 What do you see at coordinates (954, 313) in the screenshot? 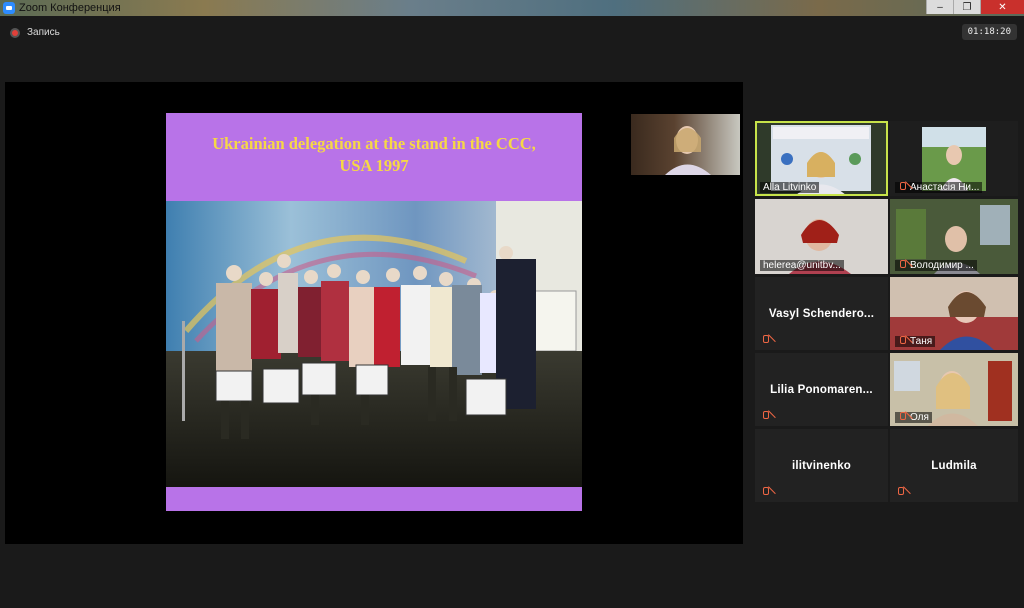
I see `participant-tile-tanya: Таня` at bounding box center [954, 313].